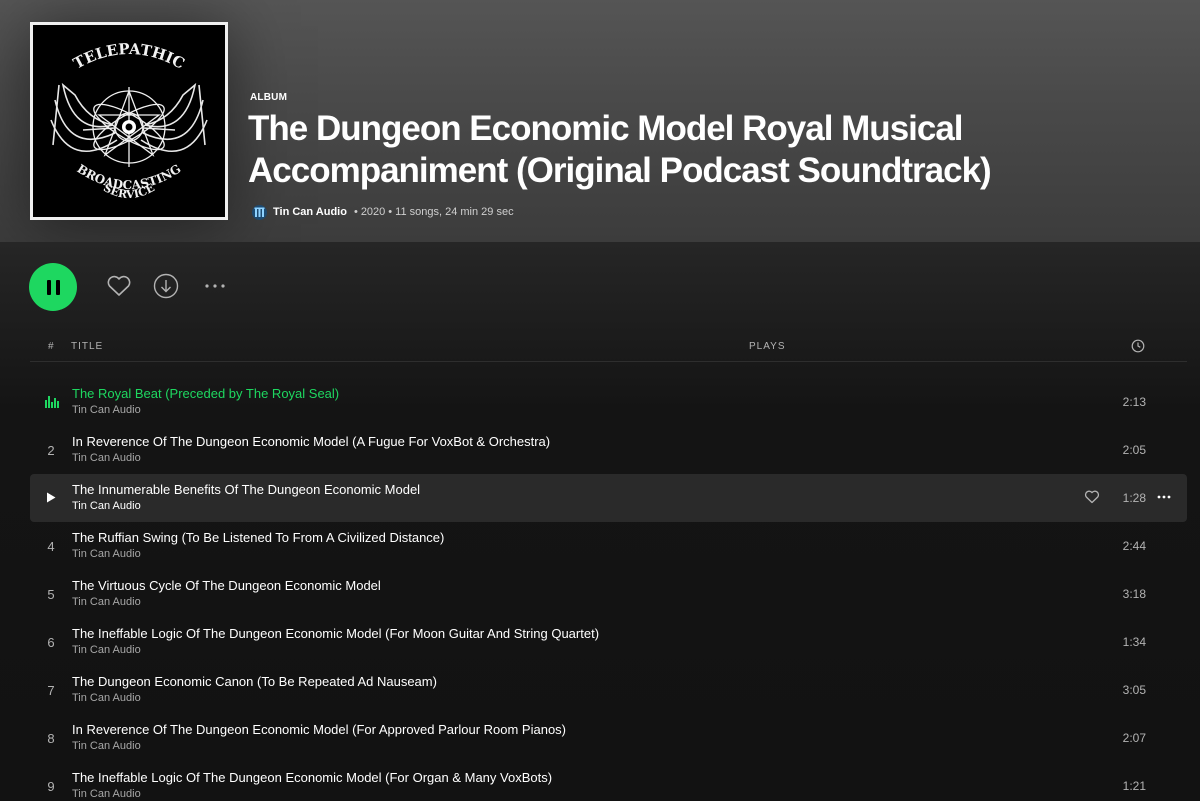  What do you see at coordinates (373, 212) in the screenshot?
I see `album-year: 2020` at bounding box center [373, 212].